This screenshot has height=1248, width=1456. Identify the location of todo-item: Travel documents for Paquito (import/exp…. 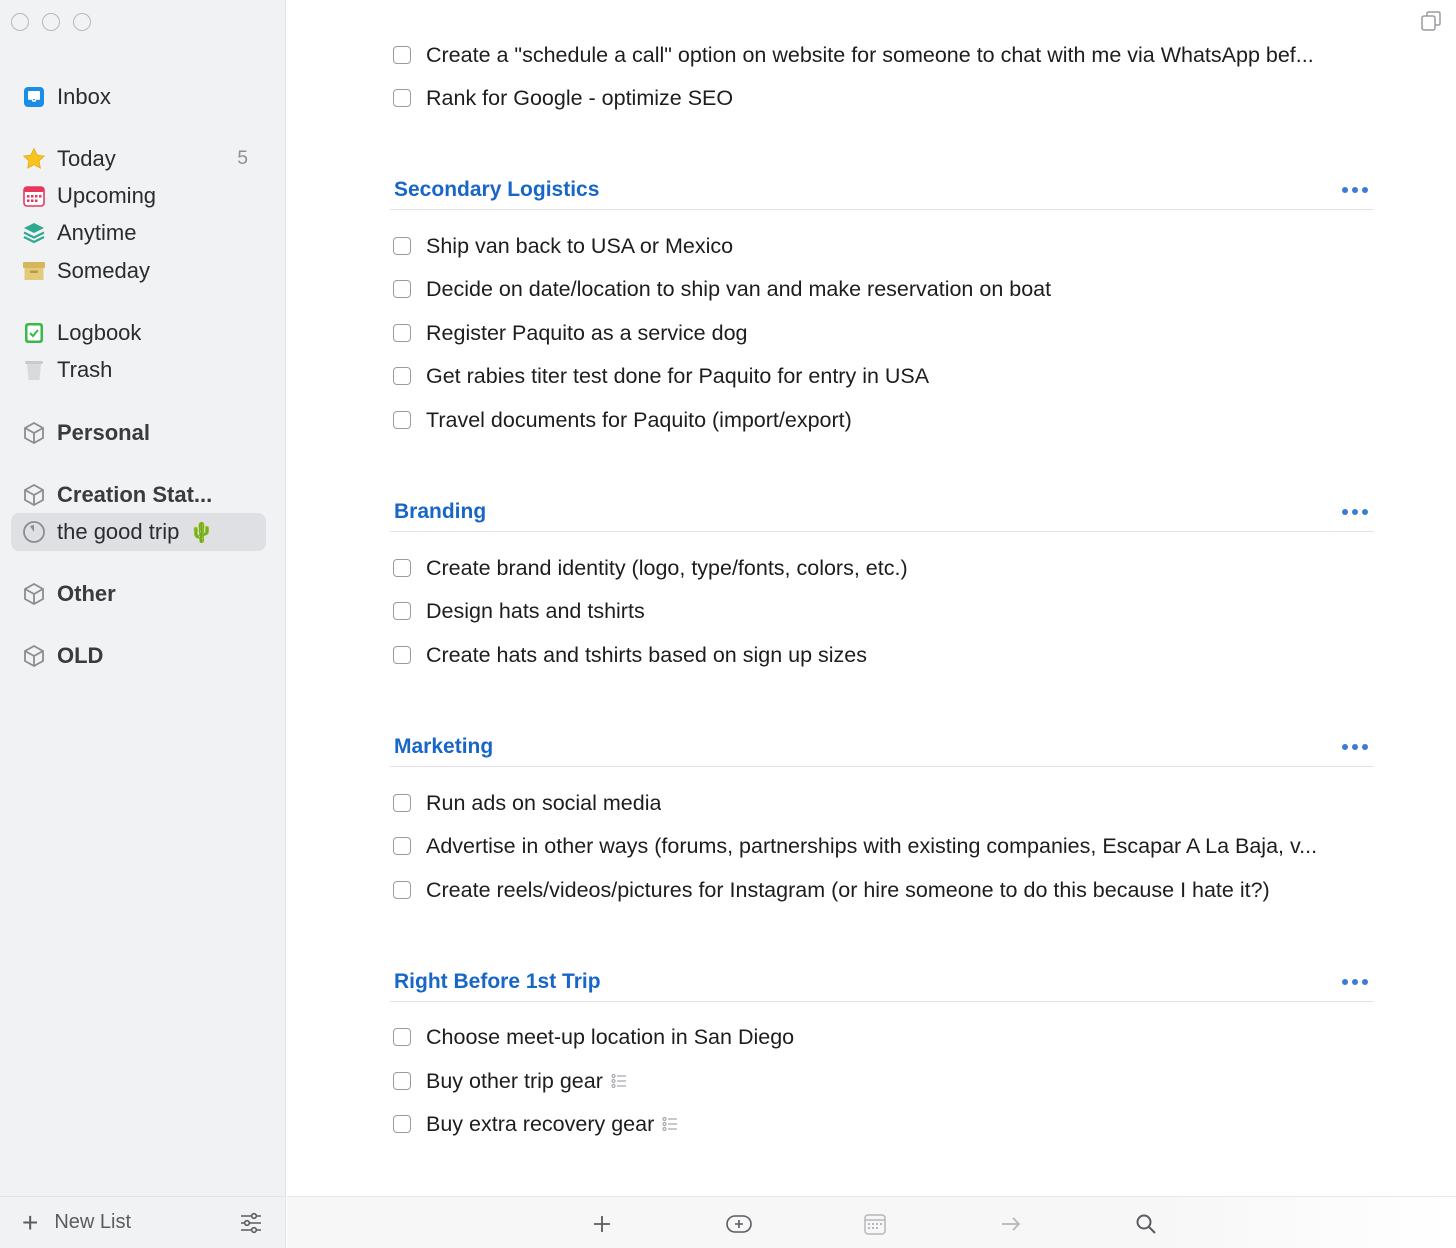
(883, 420).